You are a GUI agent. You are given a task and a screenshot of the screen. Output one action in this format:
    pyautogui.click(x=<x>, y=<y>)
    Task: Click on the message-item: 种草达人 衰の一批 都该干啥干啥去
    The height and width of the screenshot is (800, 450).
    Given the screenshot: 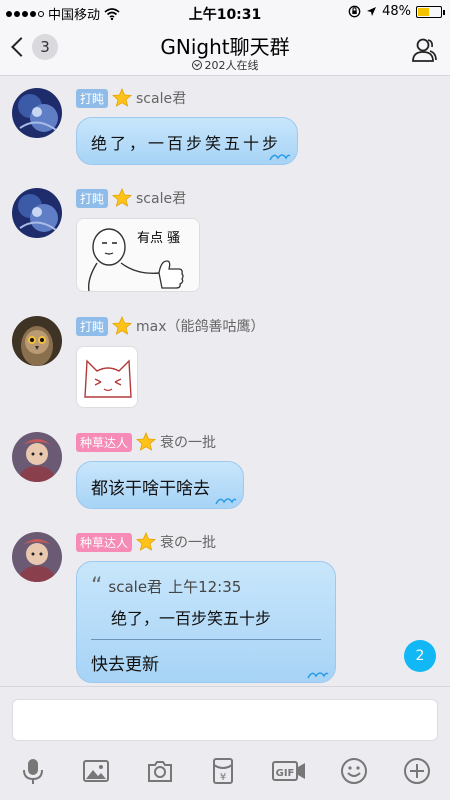 What is the action you would take?
    pyautogui.click(x=225, y=472)
    